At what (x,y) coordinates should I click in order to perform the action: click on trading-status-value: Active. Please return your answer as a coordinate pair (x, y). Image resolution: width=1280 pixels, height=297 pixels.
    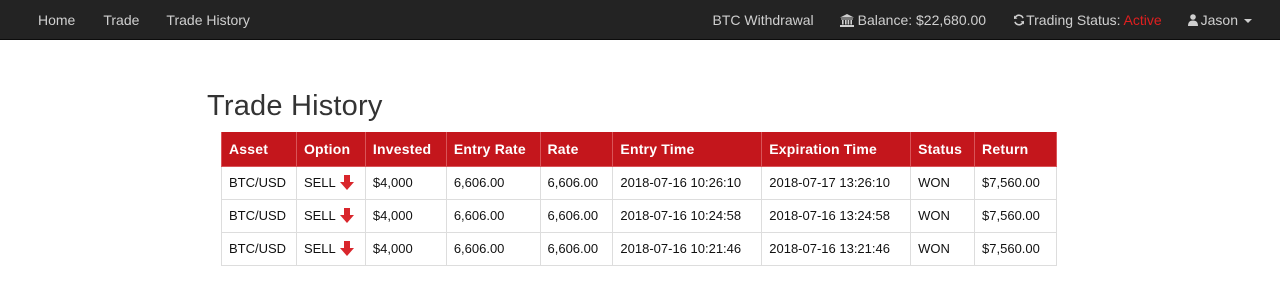
    Looking at the image, I should click on (1142, 20).